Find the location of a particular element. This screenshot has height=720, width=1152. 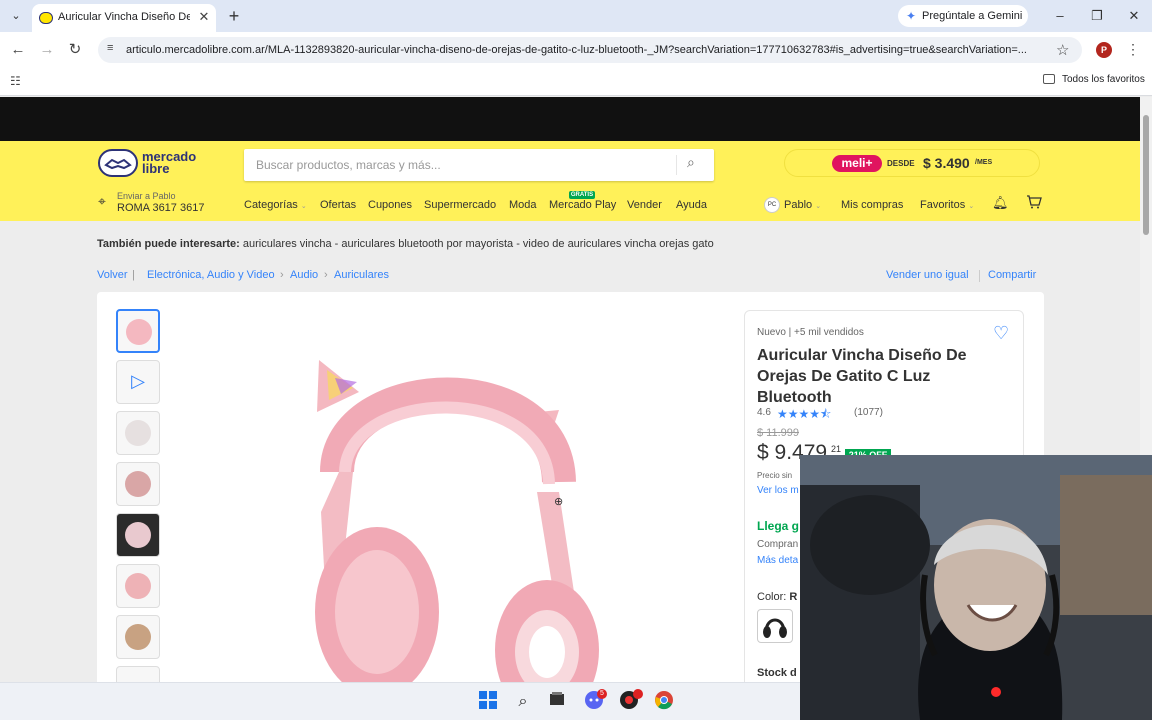

color-label: Color: R is located at coordinates (777, 597).